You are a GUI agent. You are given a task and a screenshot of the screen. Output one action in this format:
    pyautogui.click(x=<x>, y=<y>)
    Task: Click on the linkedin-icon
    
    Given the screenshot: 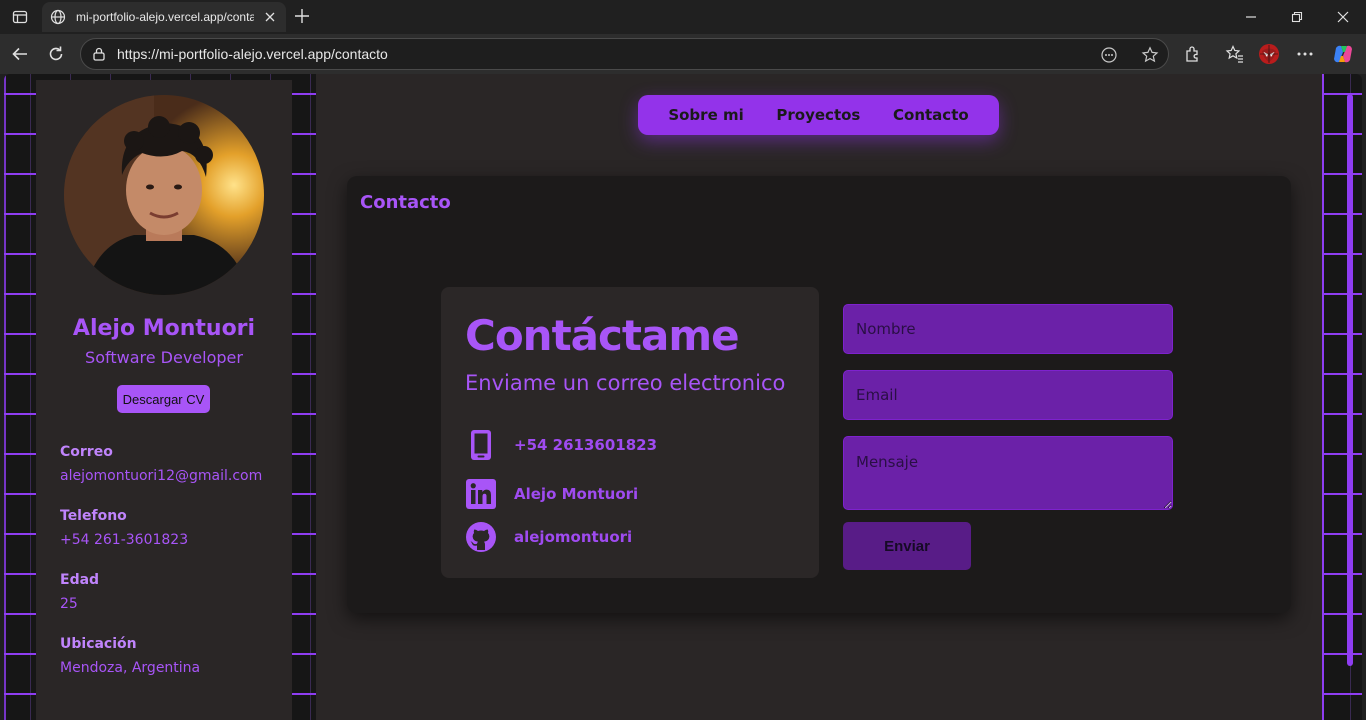 What is the action you would take?
    pyautogui.click(x=481, y=494)
    